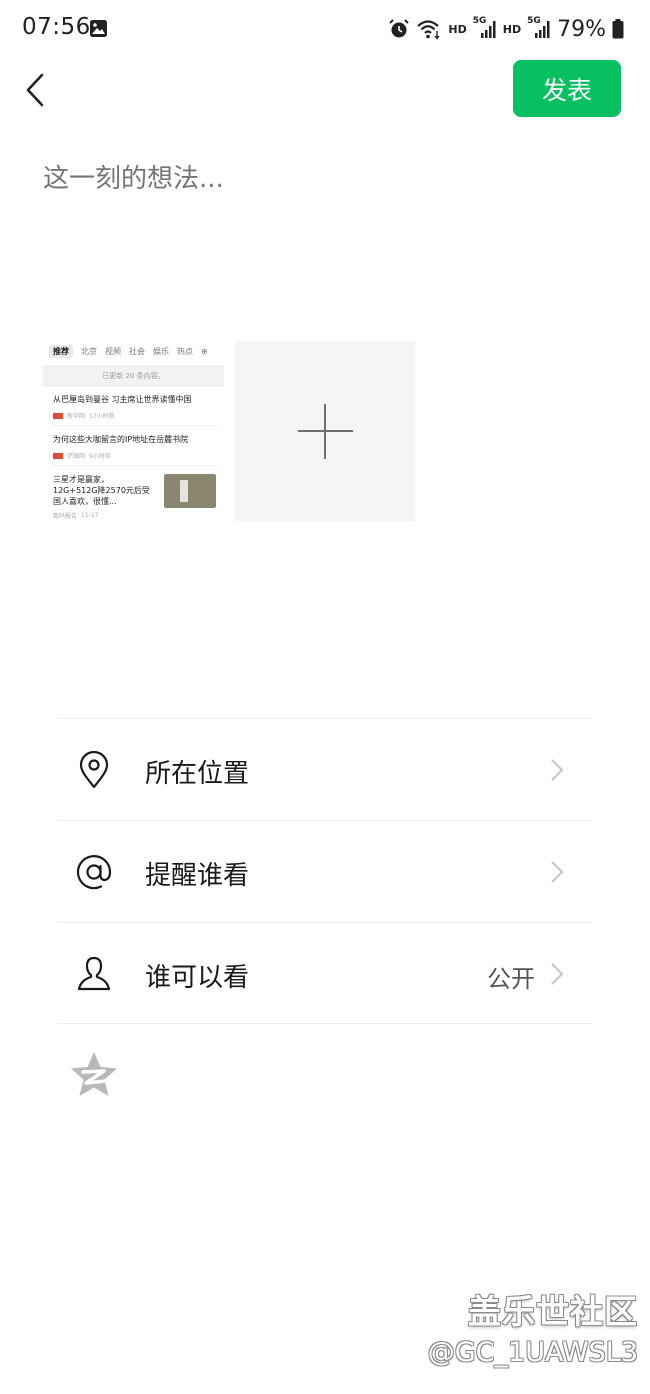 The height and width of the screenshot is (1394, 650). What do you see at coordinates (511, 979) in the screenshot?
I see `visibility-value: 公开` at bounding box center [511, 979].